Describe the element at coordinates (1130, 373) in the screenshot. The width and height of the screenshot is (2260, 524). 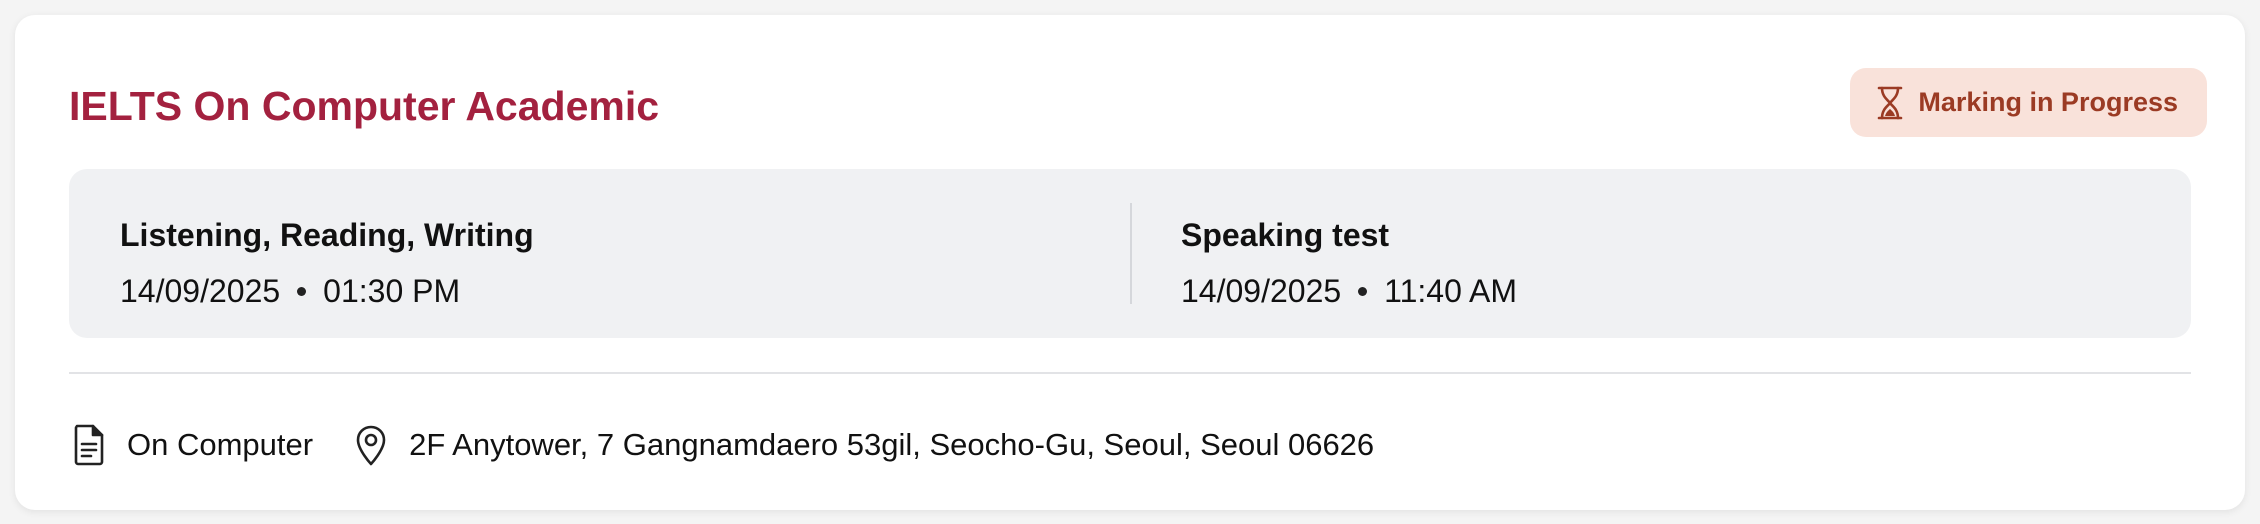
I see `divider` at that location.